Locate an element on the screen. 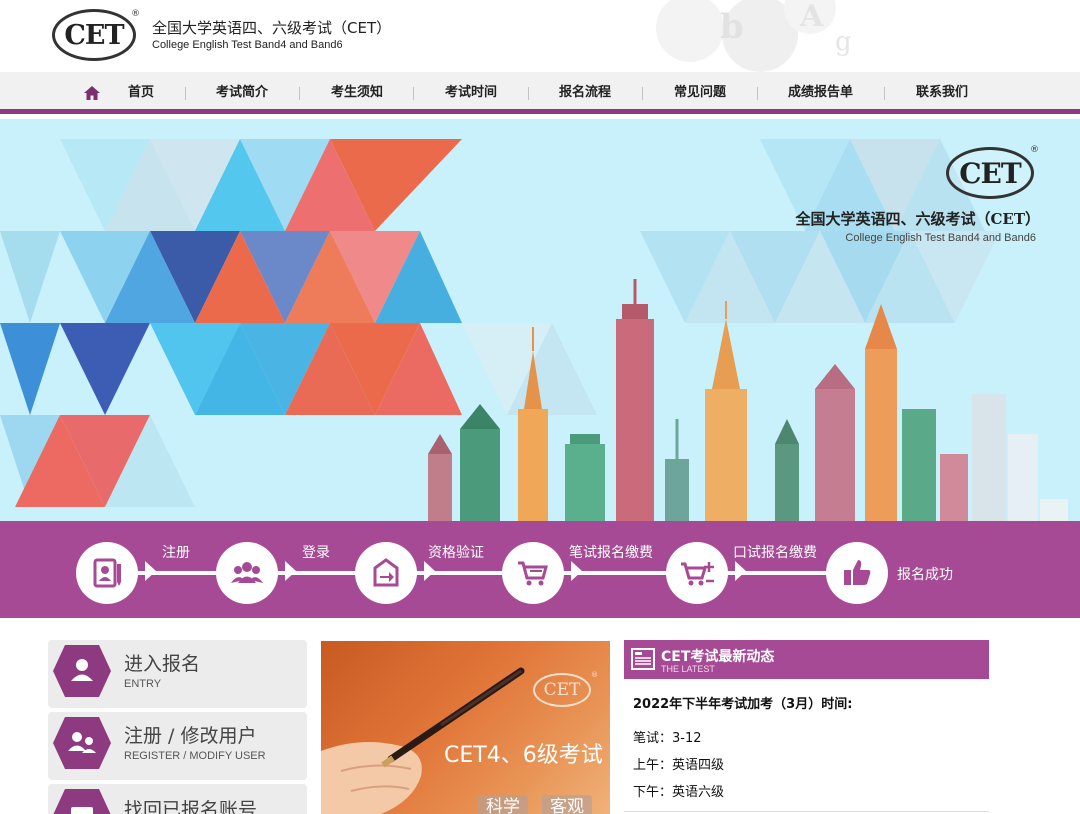  entry-button: 进入报名 ENTRY is located at coordinates (177, 674).